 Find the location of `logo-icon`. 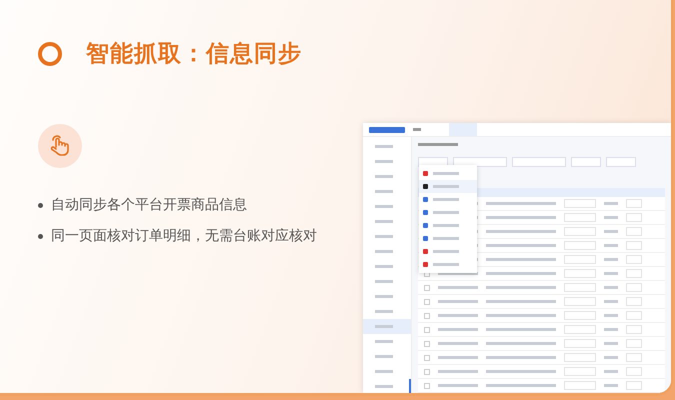

logo-icon is located at coordinates (387, 129).